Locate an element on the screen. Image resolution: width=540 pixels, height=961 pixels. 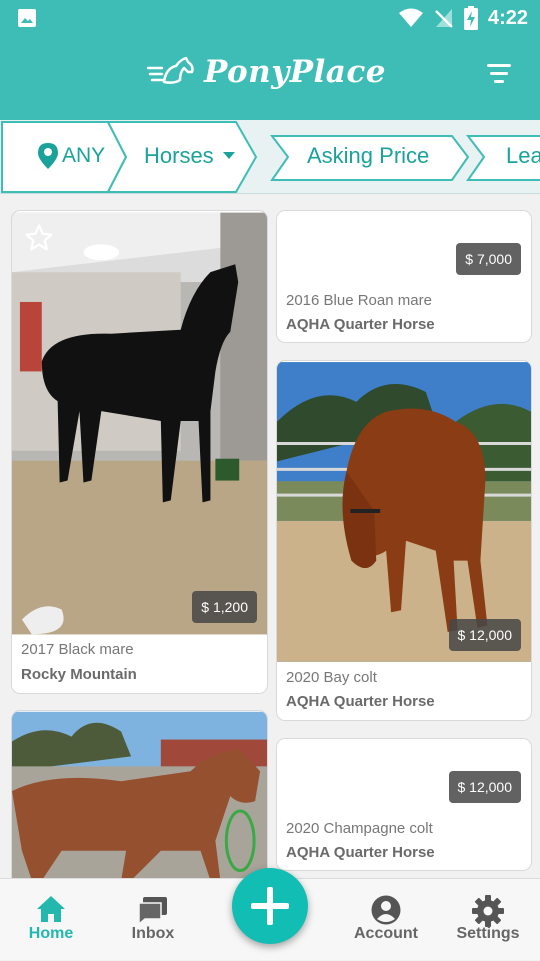
plus-icon is located at coordinates (270, 906).